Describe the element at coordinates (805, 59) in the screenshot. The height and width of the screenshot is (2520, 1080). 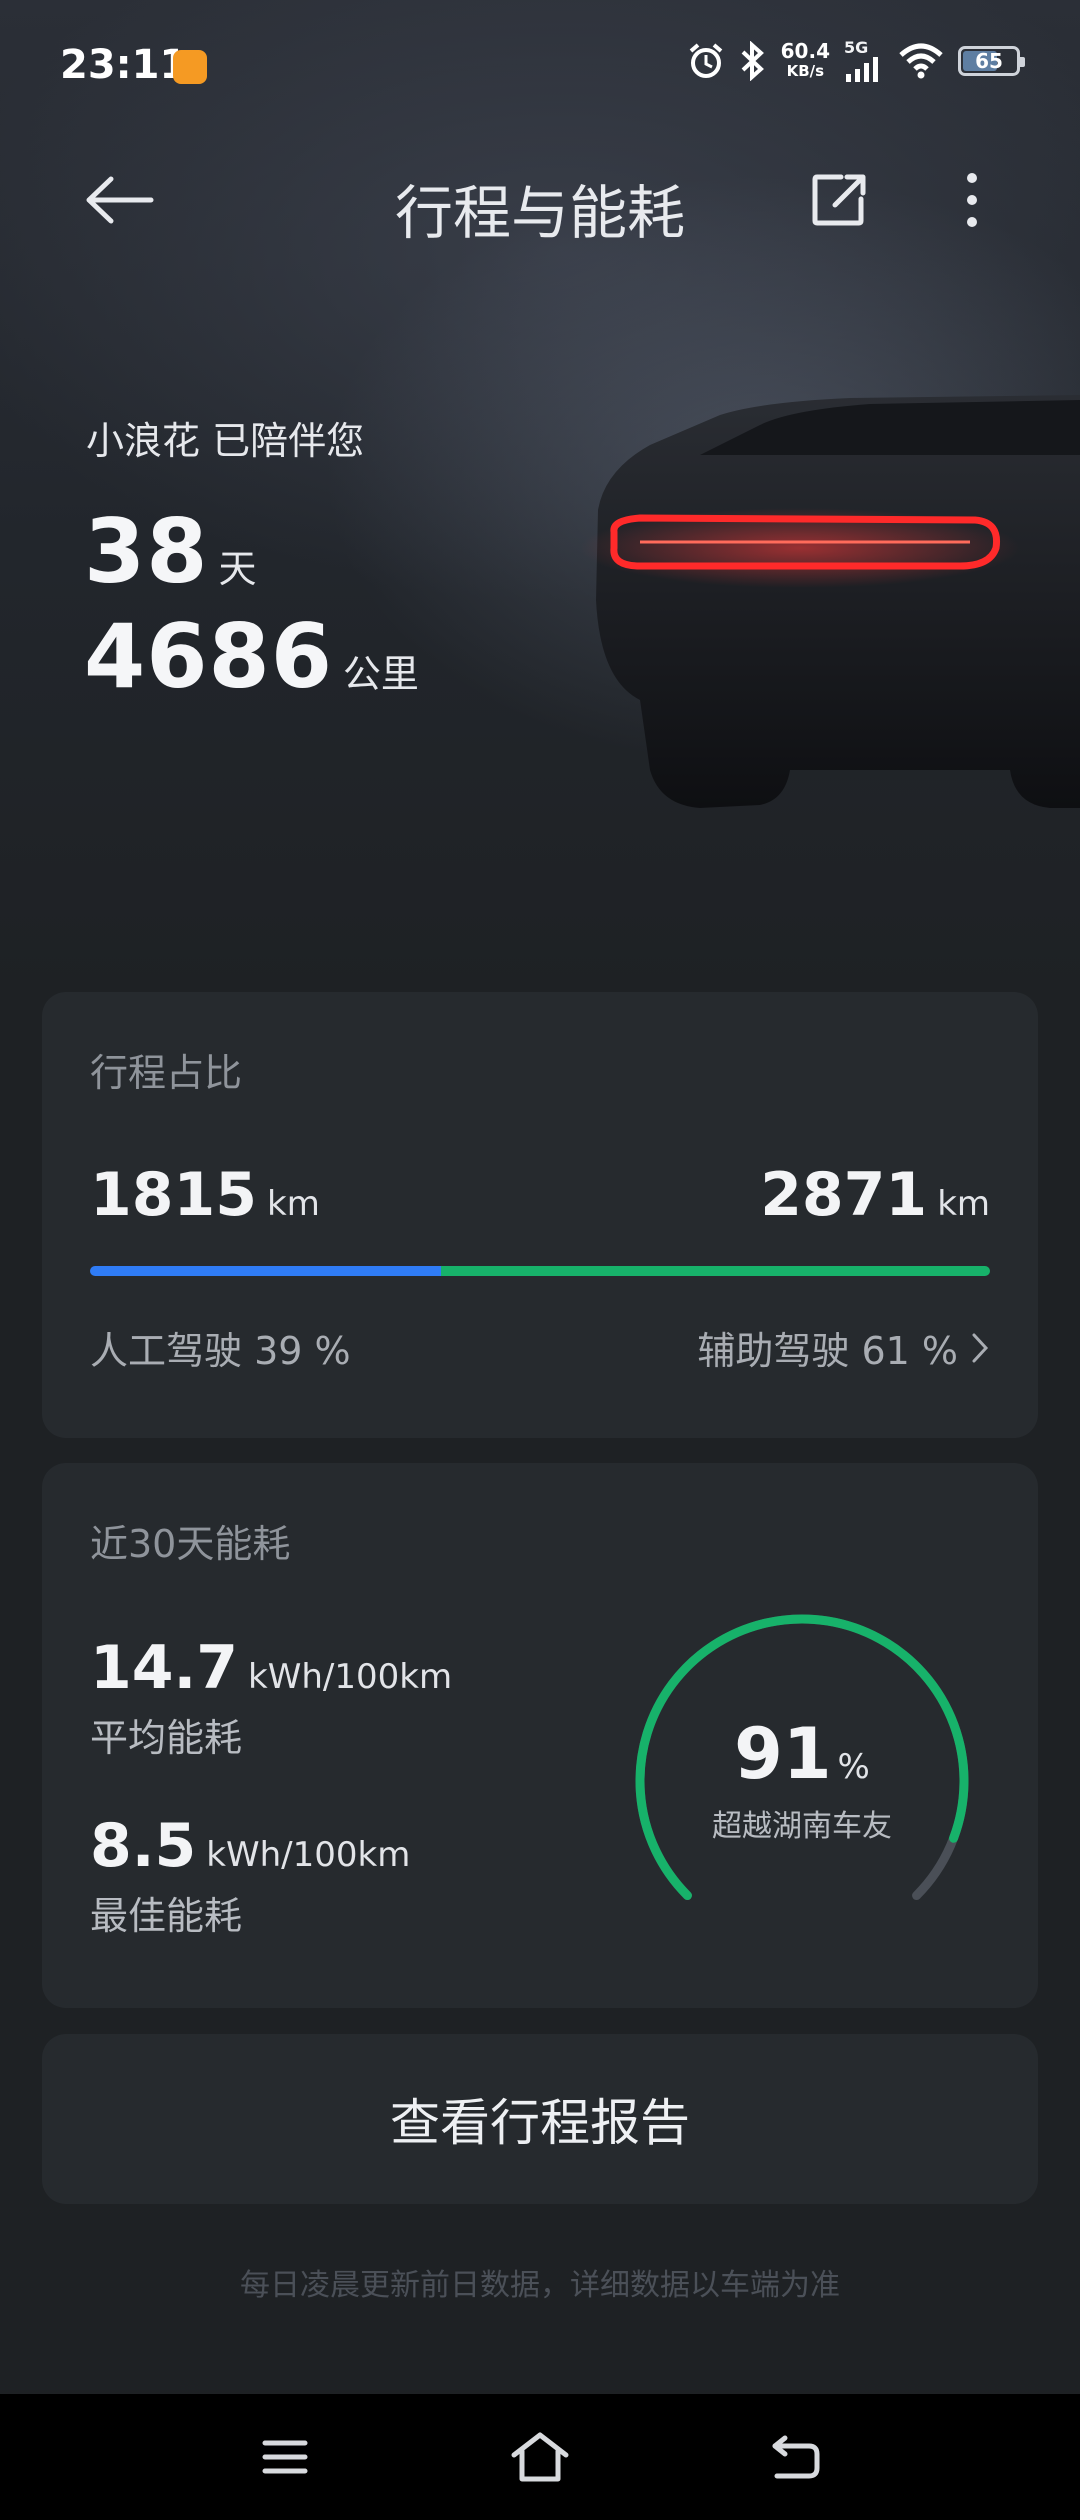
I see `network-speed: 60.4 KB/s` at that location.